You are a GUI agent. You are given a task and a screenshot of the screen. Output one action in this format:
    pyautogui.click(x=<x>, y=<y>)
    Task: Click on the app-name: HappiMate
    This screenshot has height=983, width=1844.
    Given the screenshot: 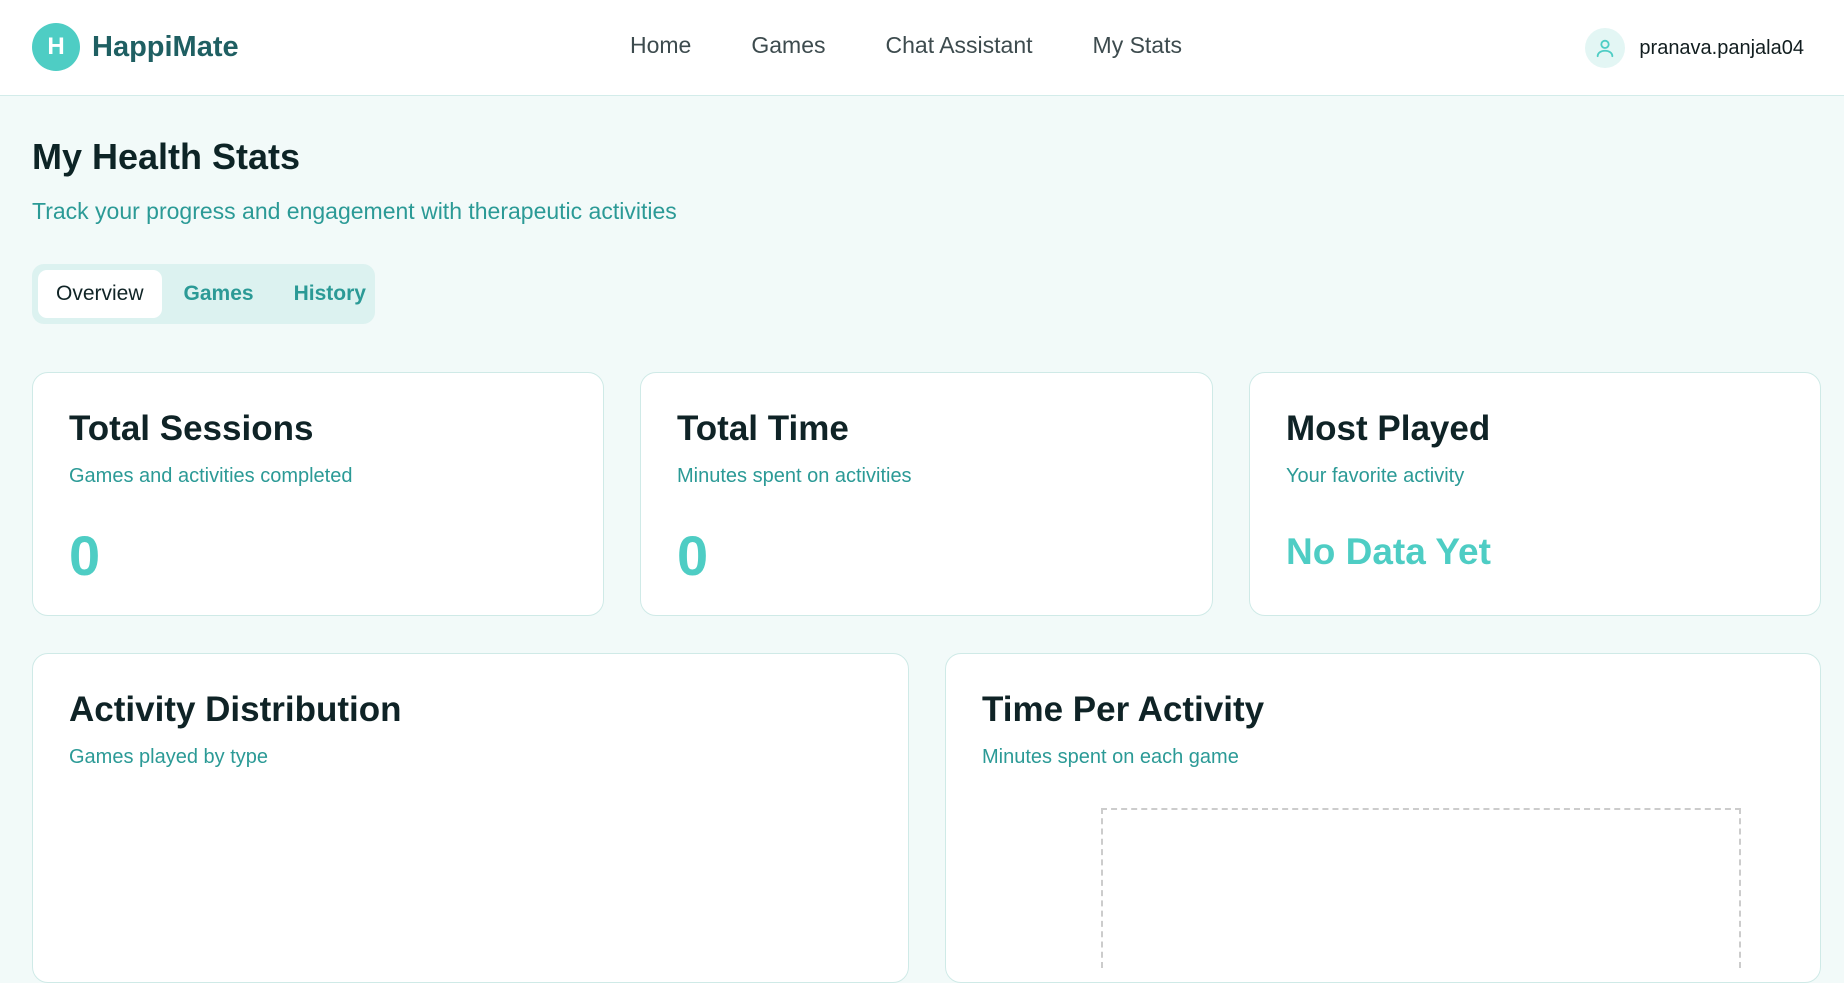 What is the action you would take?
    pyautogui.click(x=165, y=46)
    